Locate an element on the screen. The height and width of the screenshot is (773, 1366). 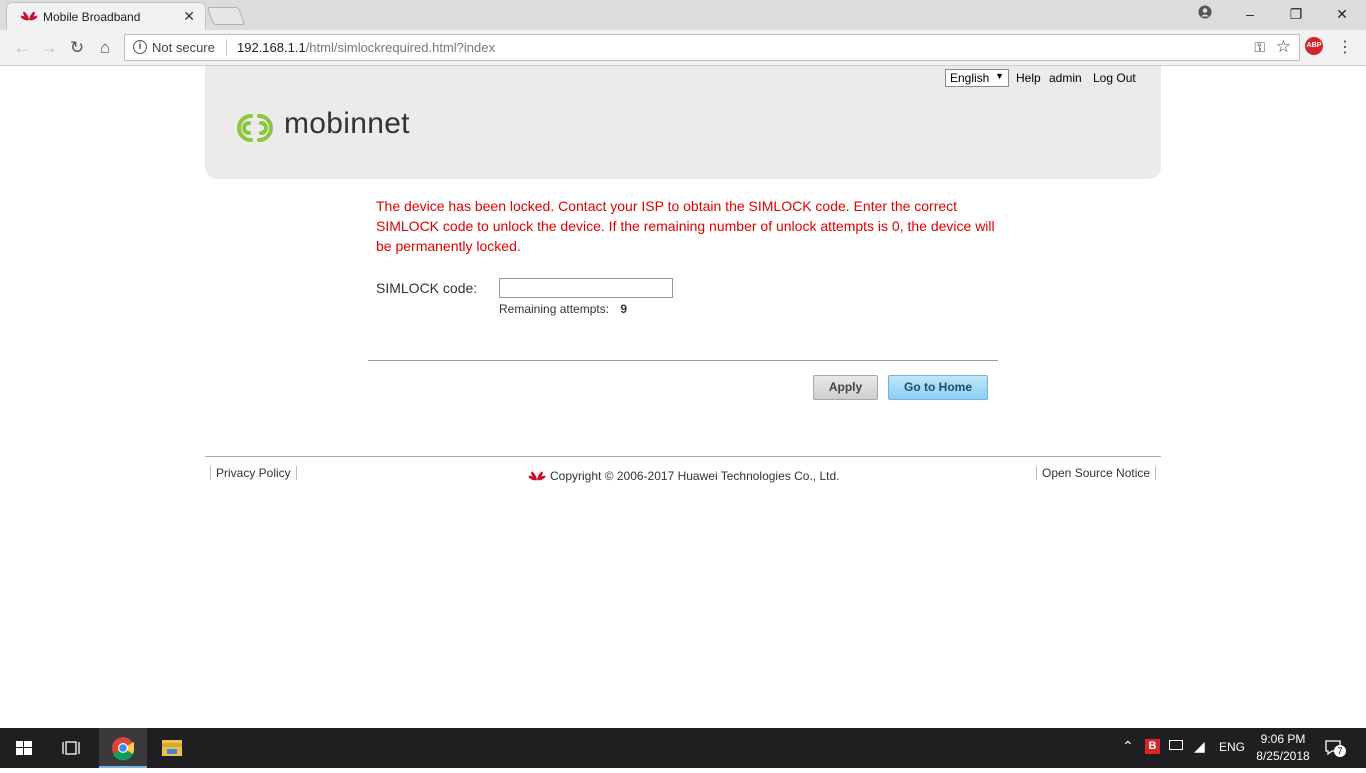
back-icon: ← is located at coordinates (22, 48).